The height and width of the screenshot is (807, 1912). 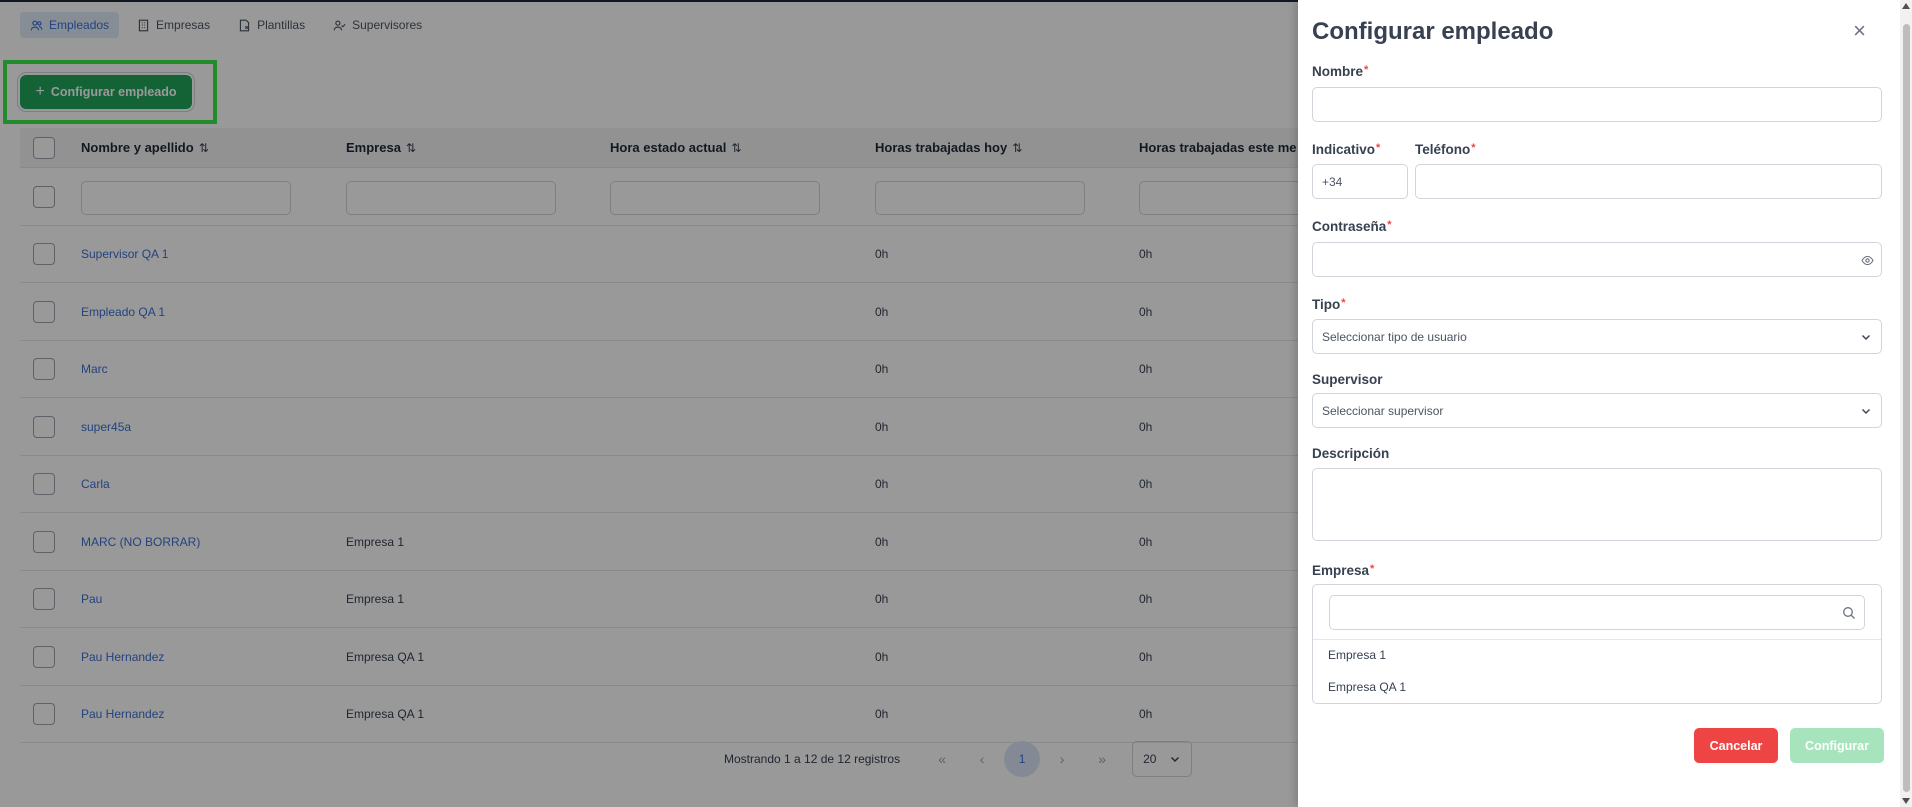 I want to click on close-icon: ×, so click(x=1859, y=31).